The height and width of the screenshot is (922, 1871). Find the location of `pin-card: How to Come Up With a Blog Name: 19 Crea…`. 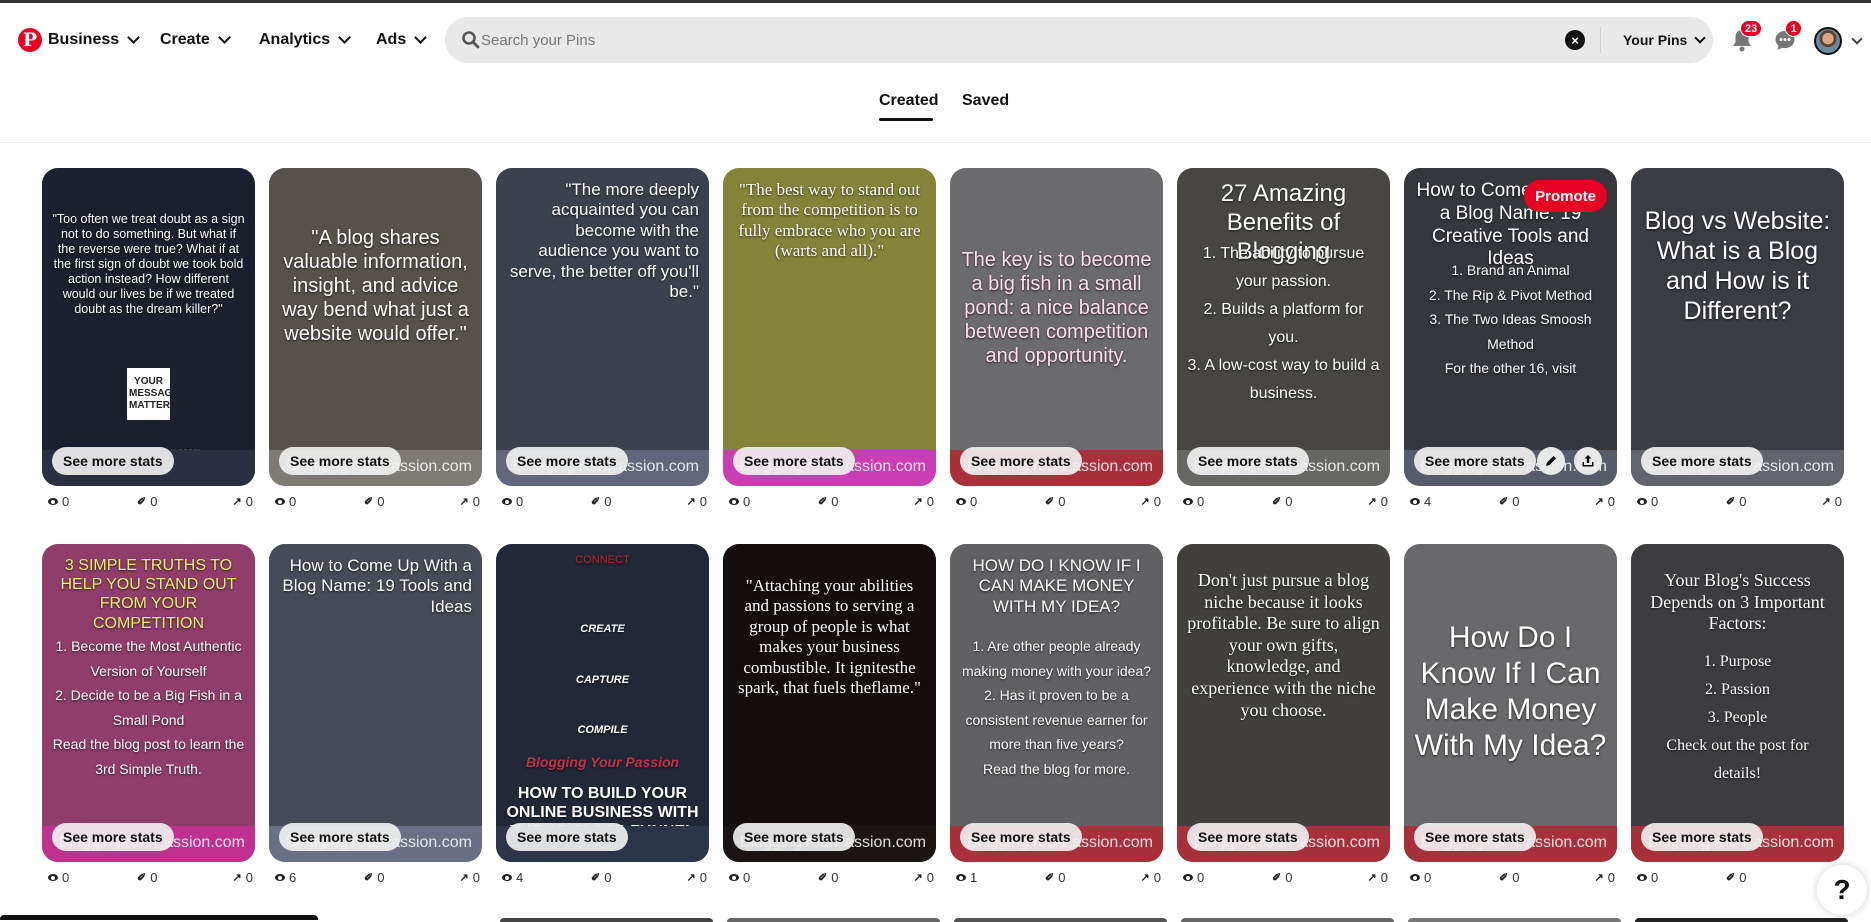

pin-card: How to Come Up With a Blog Name: 19 Crea… is located at coordinates (1510, 327).